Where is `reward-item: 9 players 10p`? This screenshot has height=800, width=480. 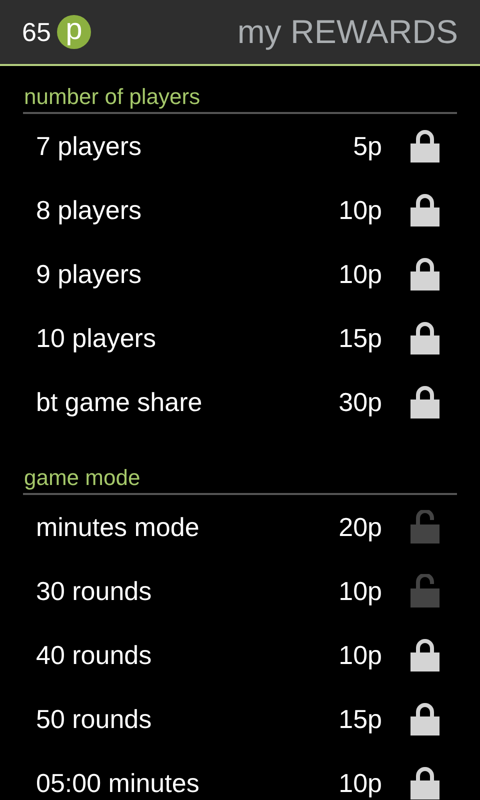 reward-item: 9 players 10p is located at coordinates (240, 274).